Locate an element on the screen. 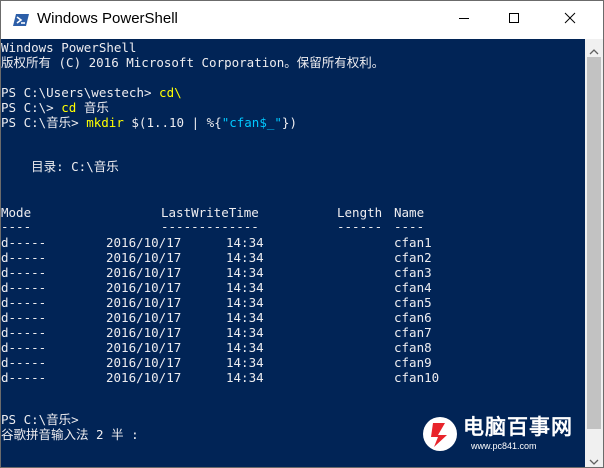 Image resolution: width=604 pixels, height=468 pixels. maximize-button is located at coordinates (514, 20).